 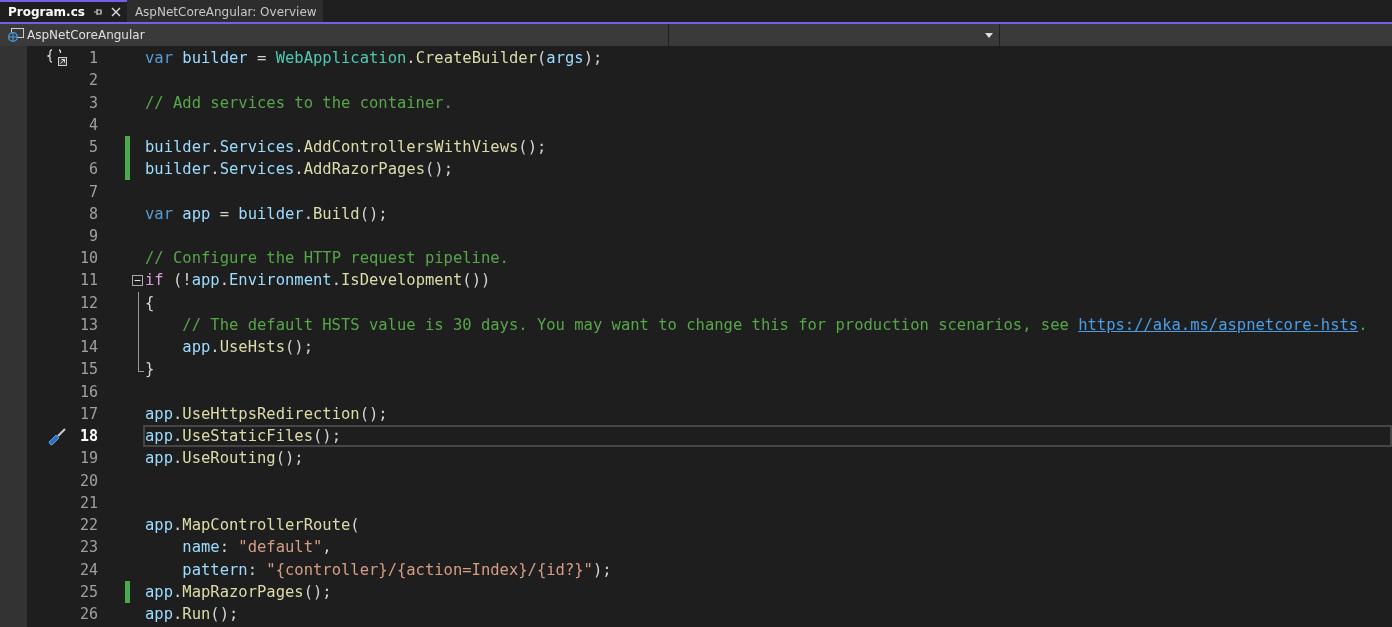 I want to click on collapse-icon, so click(x=137, y=280).